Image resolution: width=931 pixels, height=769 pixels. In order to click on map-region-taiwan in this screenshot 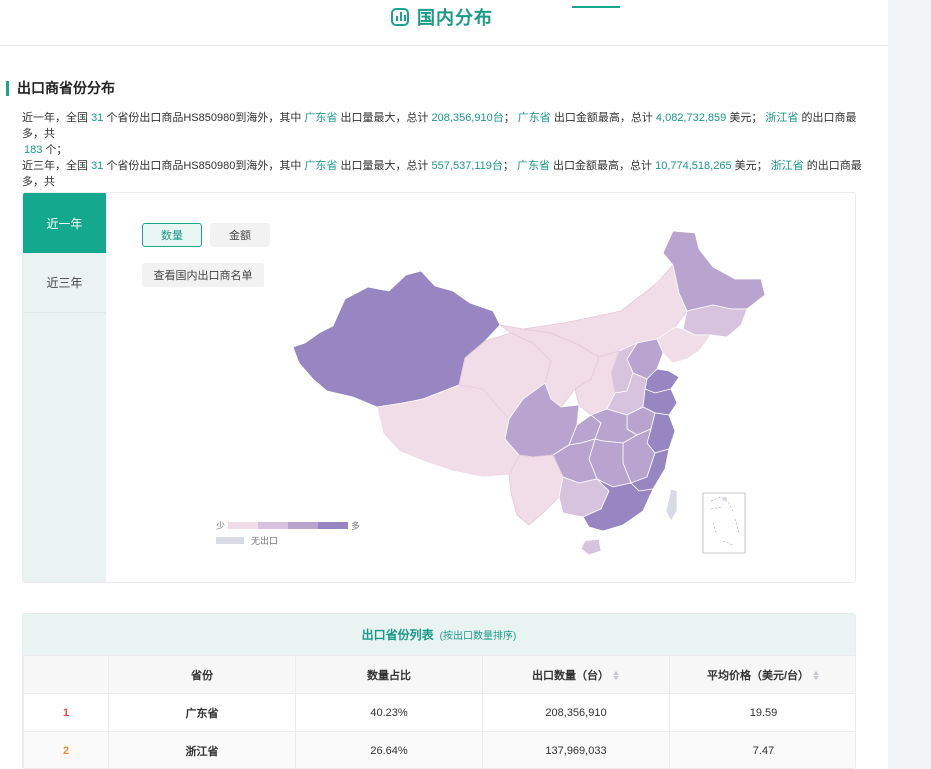, I will do `click(671, 505)`.